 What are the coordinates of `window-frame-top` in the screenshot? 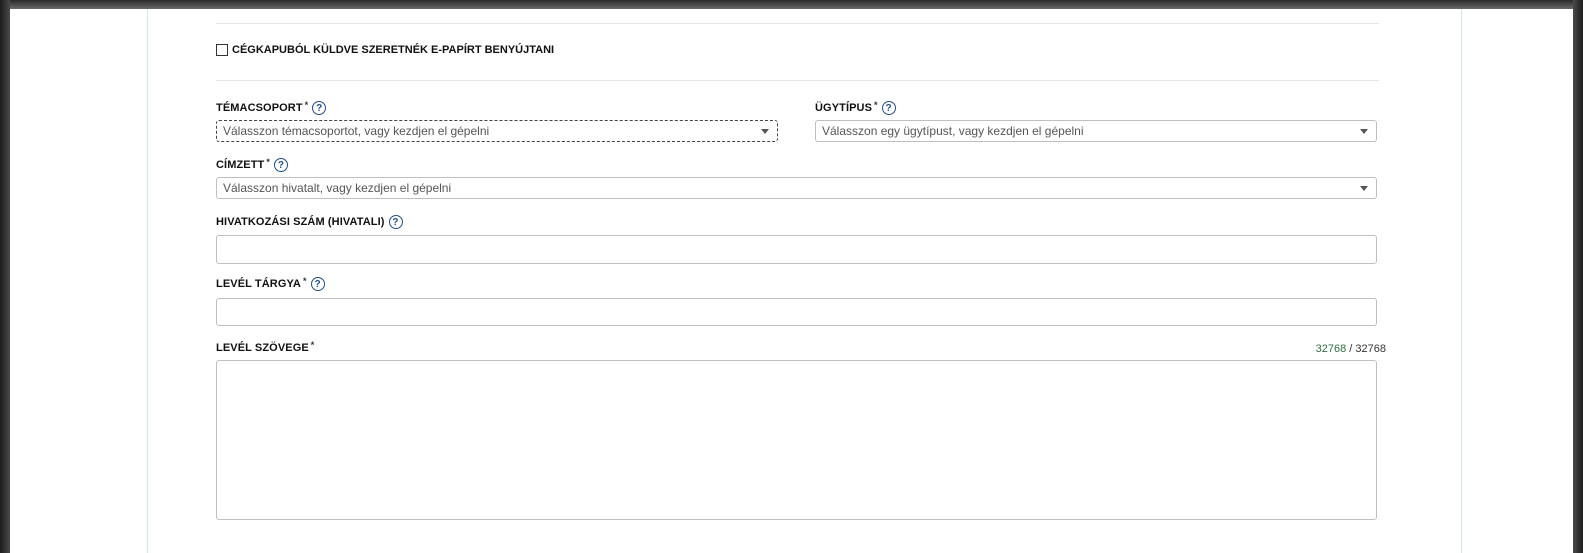 It's located at (791, 4).